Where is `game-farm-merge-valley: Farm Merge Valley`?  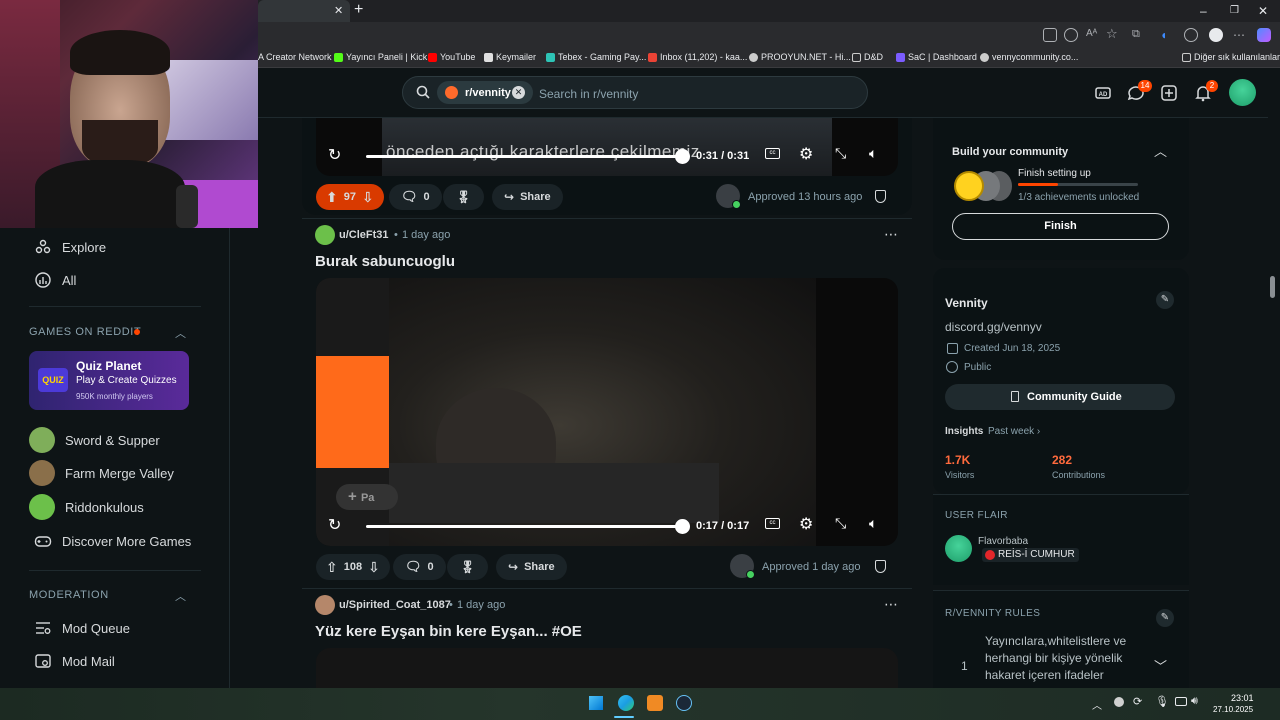
game-farm-merge-valley: Farm Merge Valley is located at coordinates (101, 473).